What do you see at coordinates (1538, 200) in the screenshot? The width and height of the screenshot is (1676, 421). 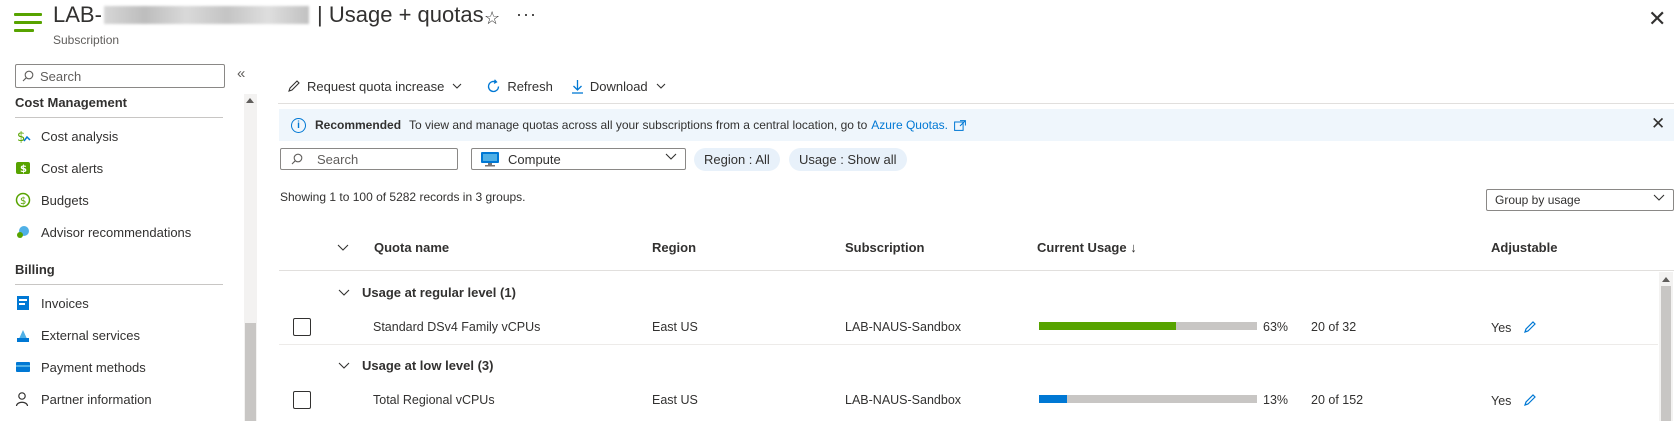 I see `group-by-value: Group by usage` at bounding box center [1538, 200].